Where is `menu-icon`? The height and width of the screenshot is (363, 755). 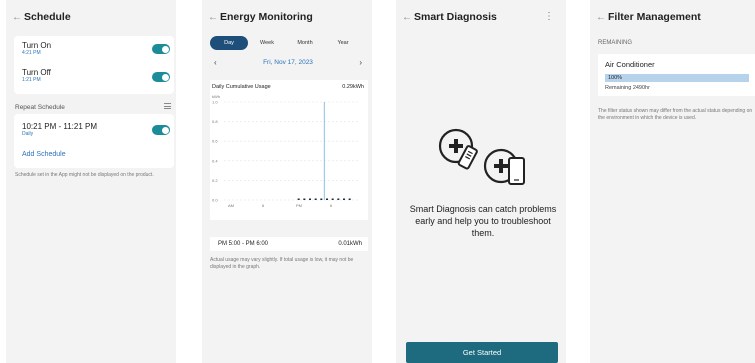
menu-icon is located at coordinates (167, 106).